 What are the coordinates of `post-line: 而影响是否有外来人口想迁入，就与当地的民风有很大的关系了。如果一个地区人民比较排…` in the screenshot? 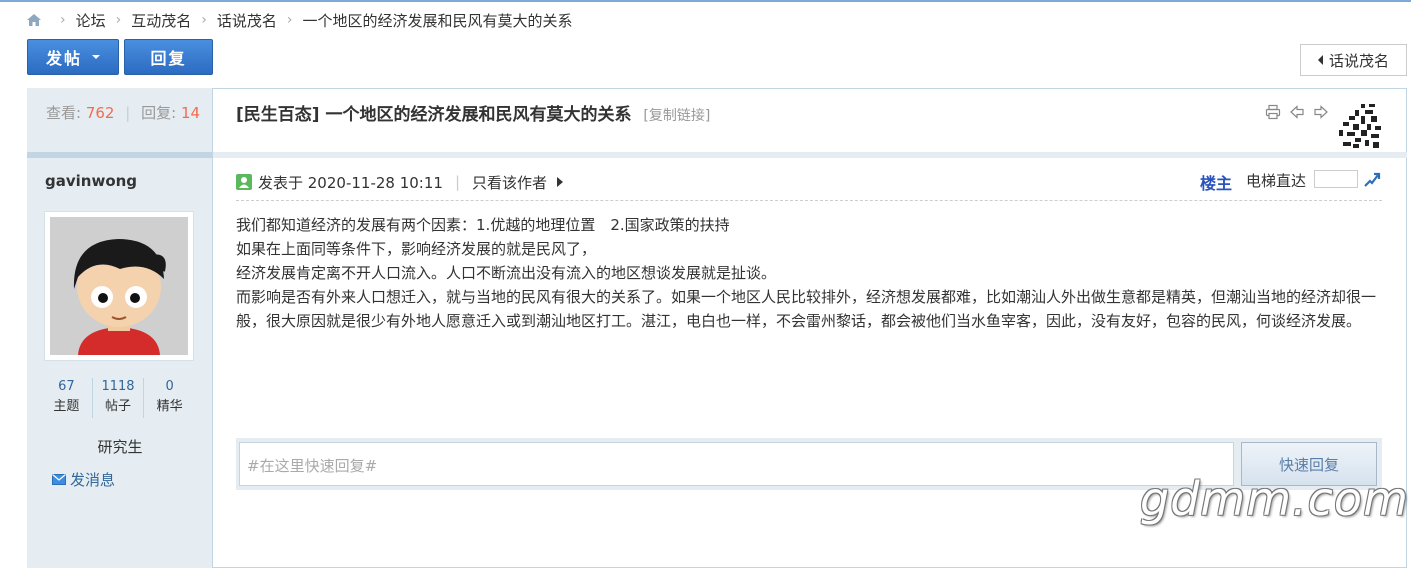 It's located at (806, 309).